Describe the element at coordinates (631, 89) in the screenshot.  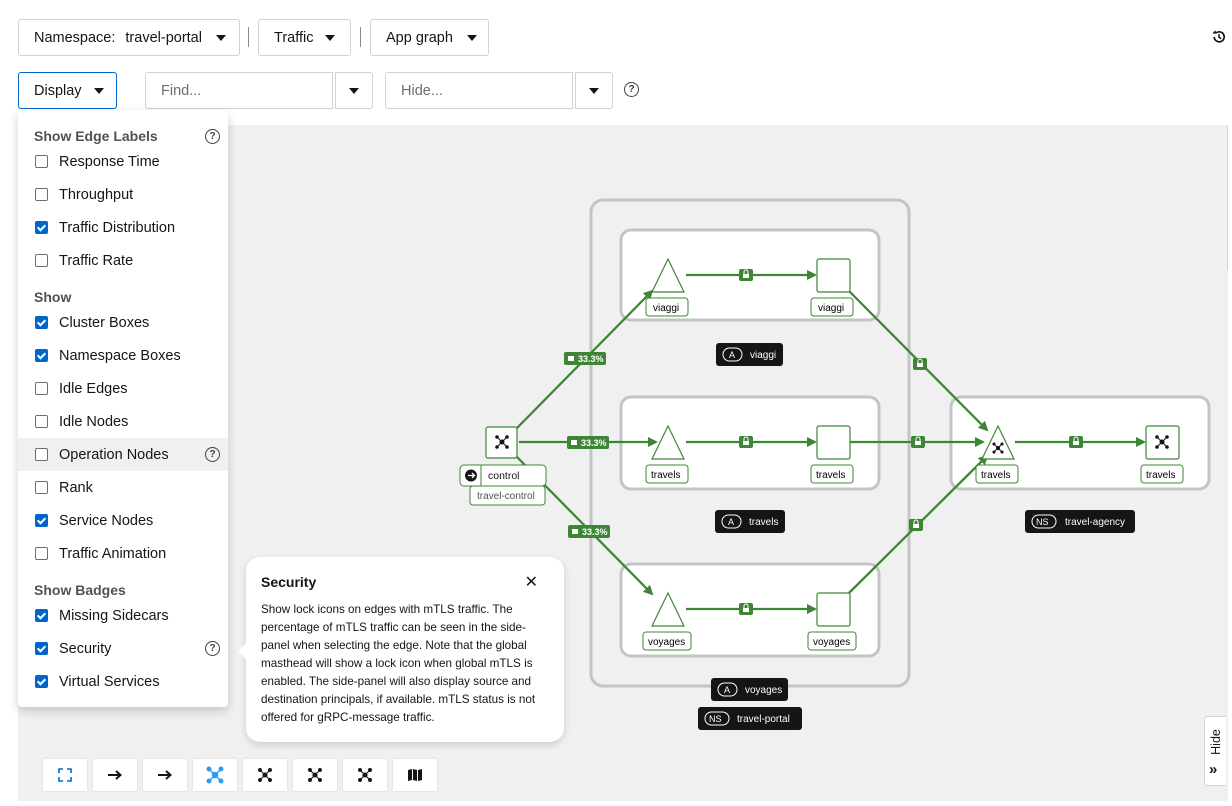
I see `find-hide-help-icon: ?` at that location.